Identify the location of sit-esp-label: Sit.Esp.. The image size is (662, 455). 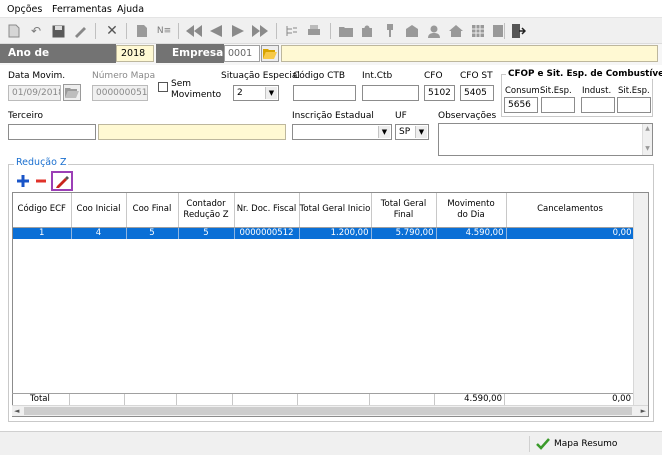
(556, 91).